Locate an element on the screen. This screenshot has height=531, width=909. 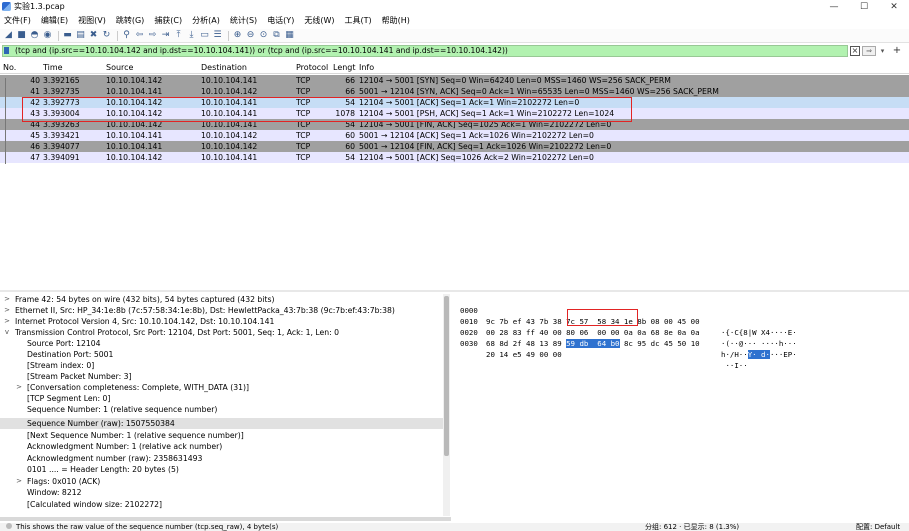
close-button: ✕ is located at coordinates (894, 6).